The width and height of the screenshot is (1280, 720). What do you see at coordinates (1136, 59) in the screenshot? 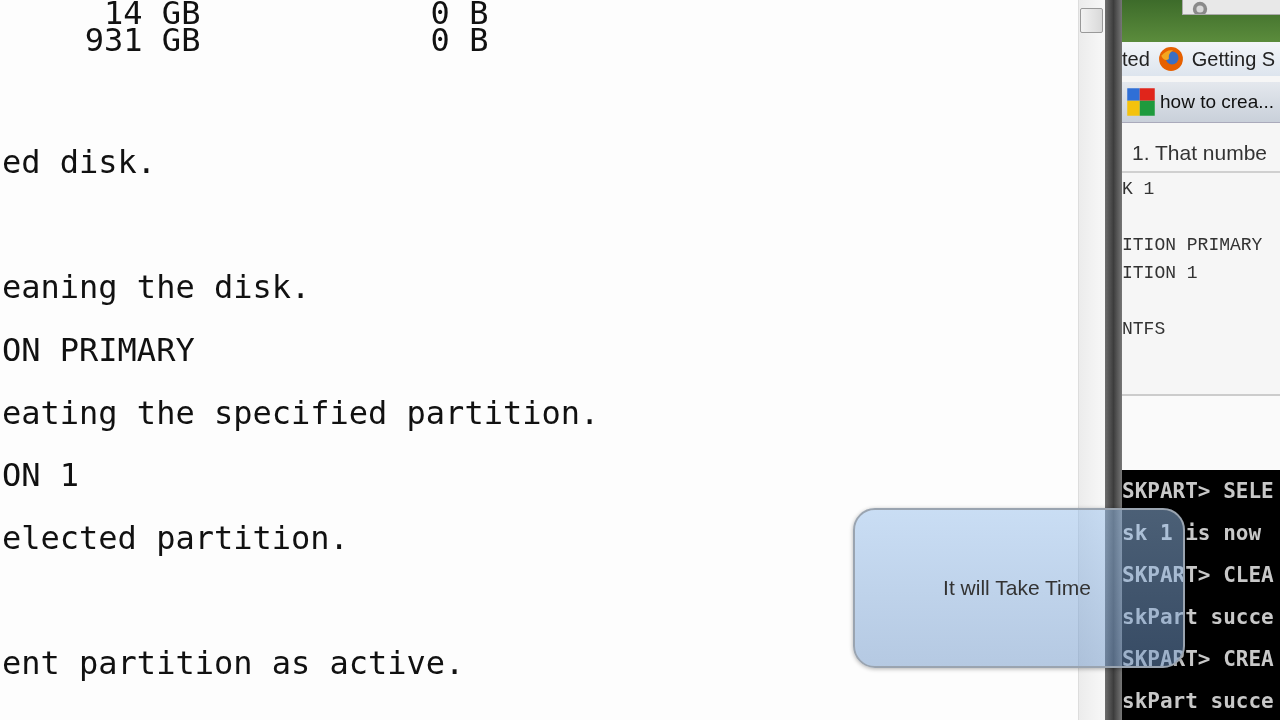
I see `preview-title: ted` at bounding box center [1136, 59].